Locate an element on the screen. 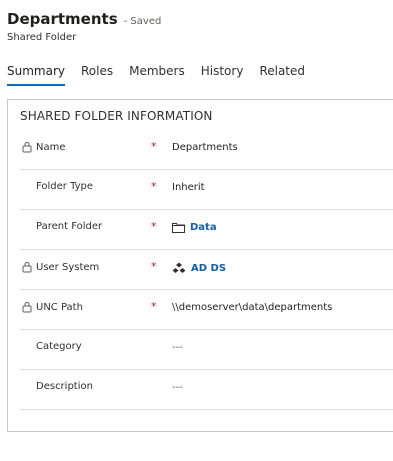 This screenshot has width=393, height=461. field-row-name: Name * Departments is located at coordinates (206, 150).